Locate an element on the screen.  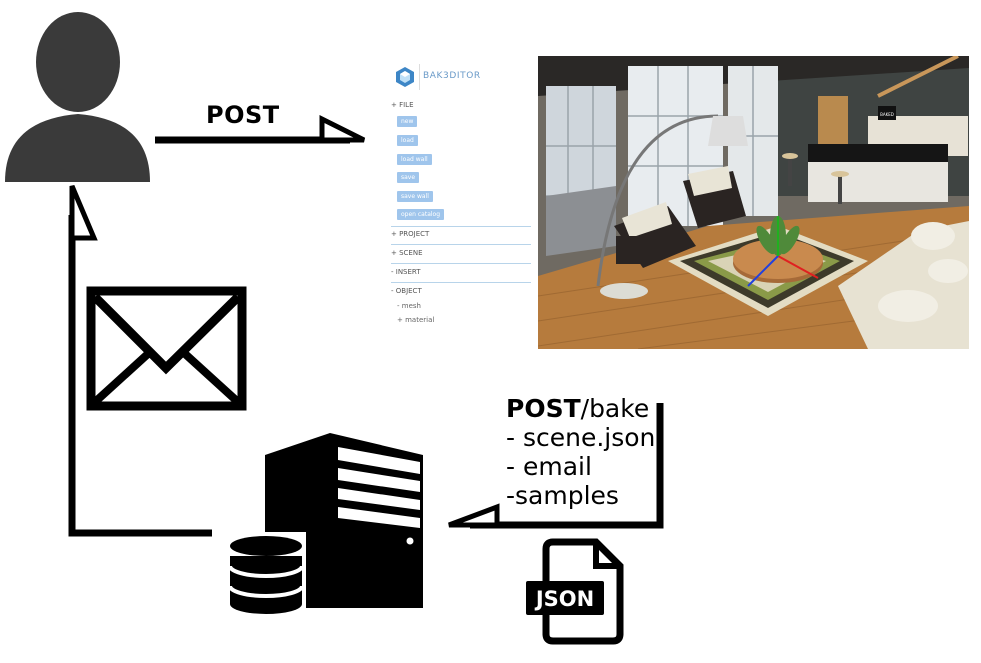
database-icon is located at coordinates (266, 573).